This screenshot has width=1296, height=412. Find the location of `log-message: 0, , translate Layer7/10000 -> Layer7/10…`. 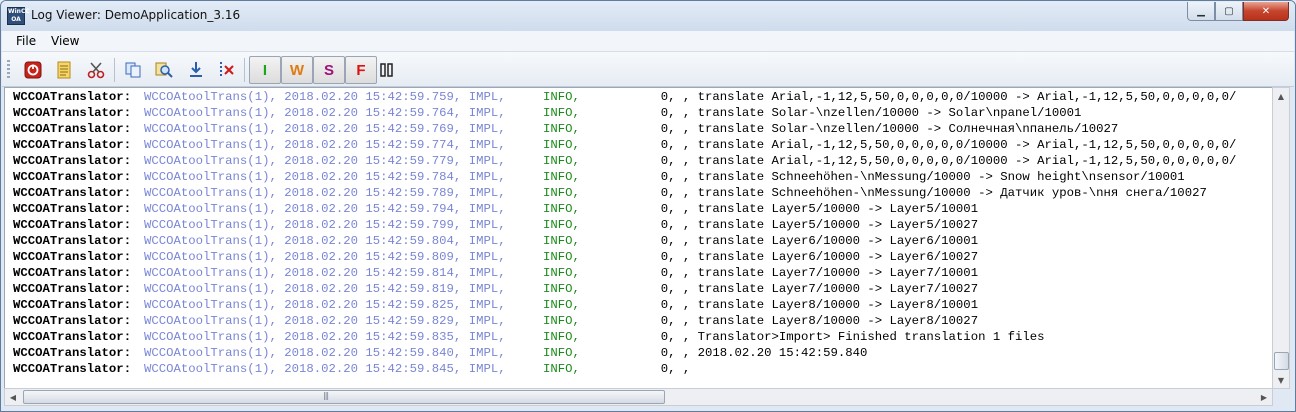

log-message: 0, , translate Layer7/10000 -> Layer7/10… is located at coordinates (812, 273).